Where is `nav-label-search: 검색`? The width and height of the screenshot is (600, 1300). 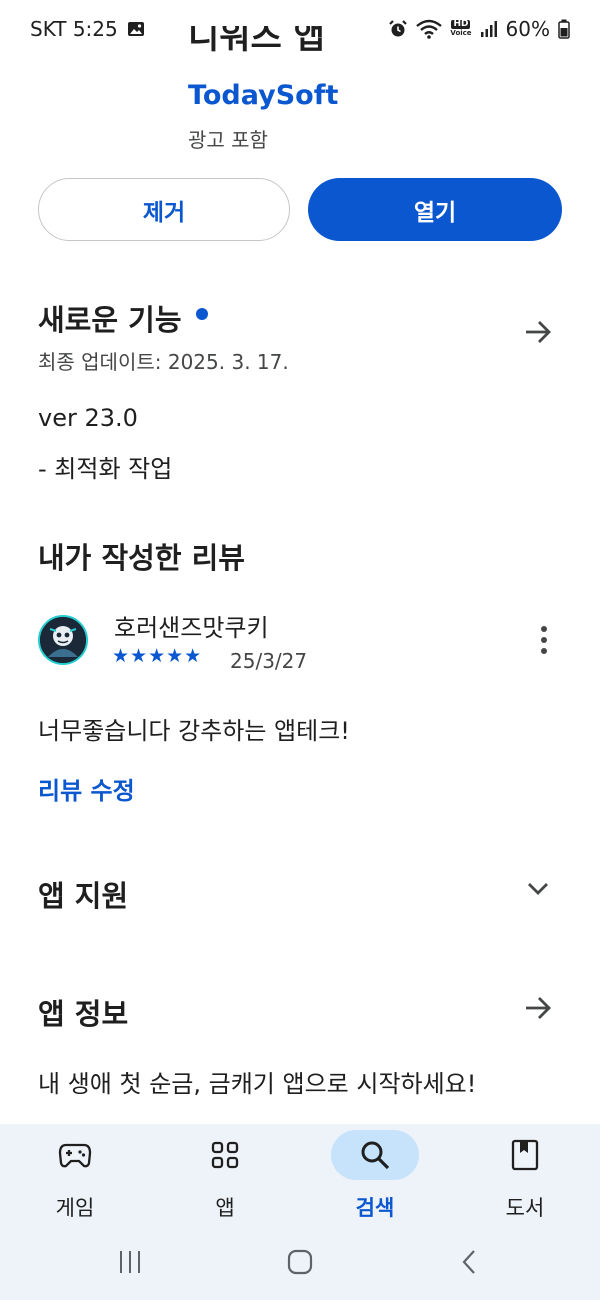 nav-label-search: 검색 is located at coordinates (375, 1208).